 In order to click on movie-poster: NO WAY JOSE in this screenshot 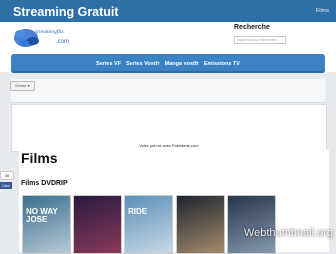, I will do `click(46, 224)`.